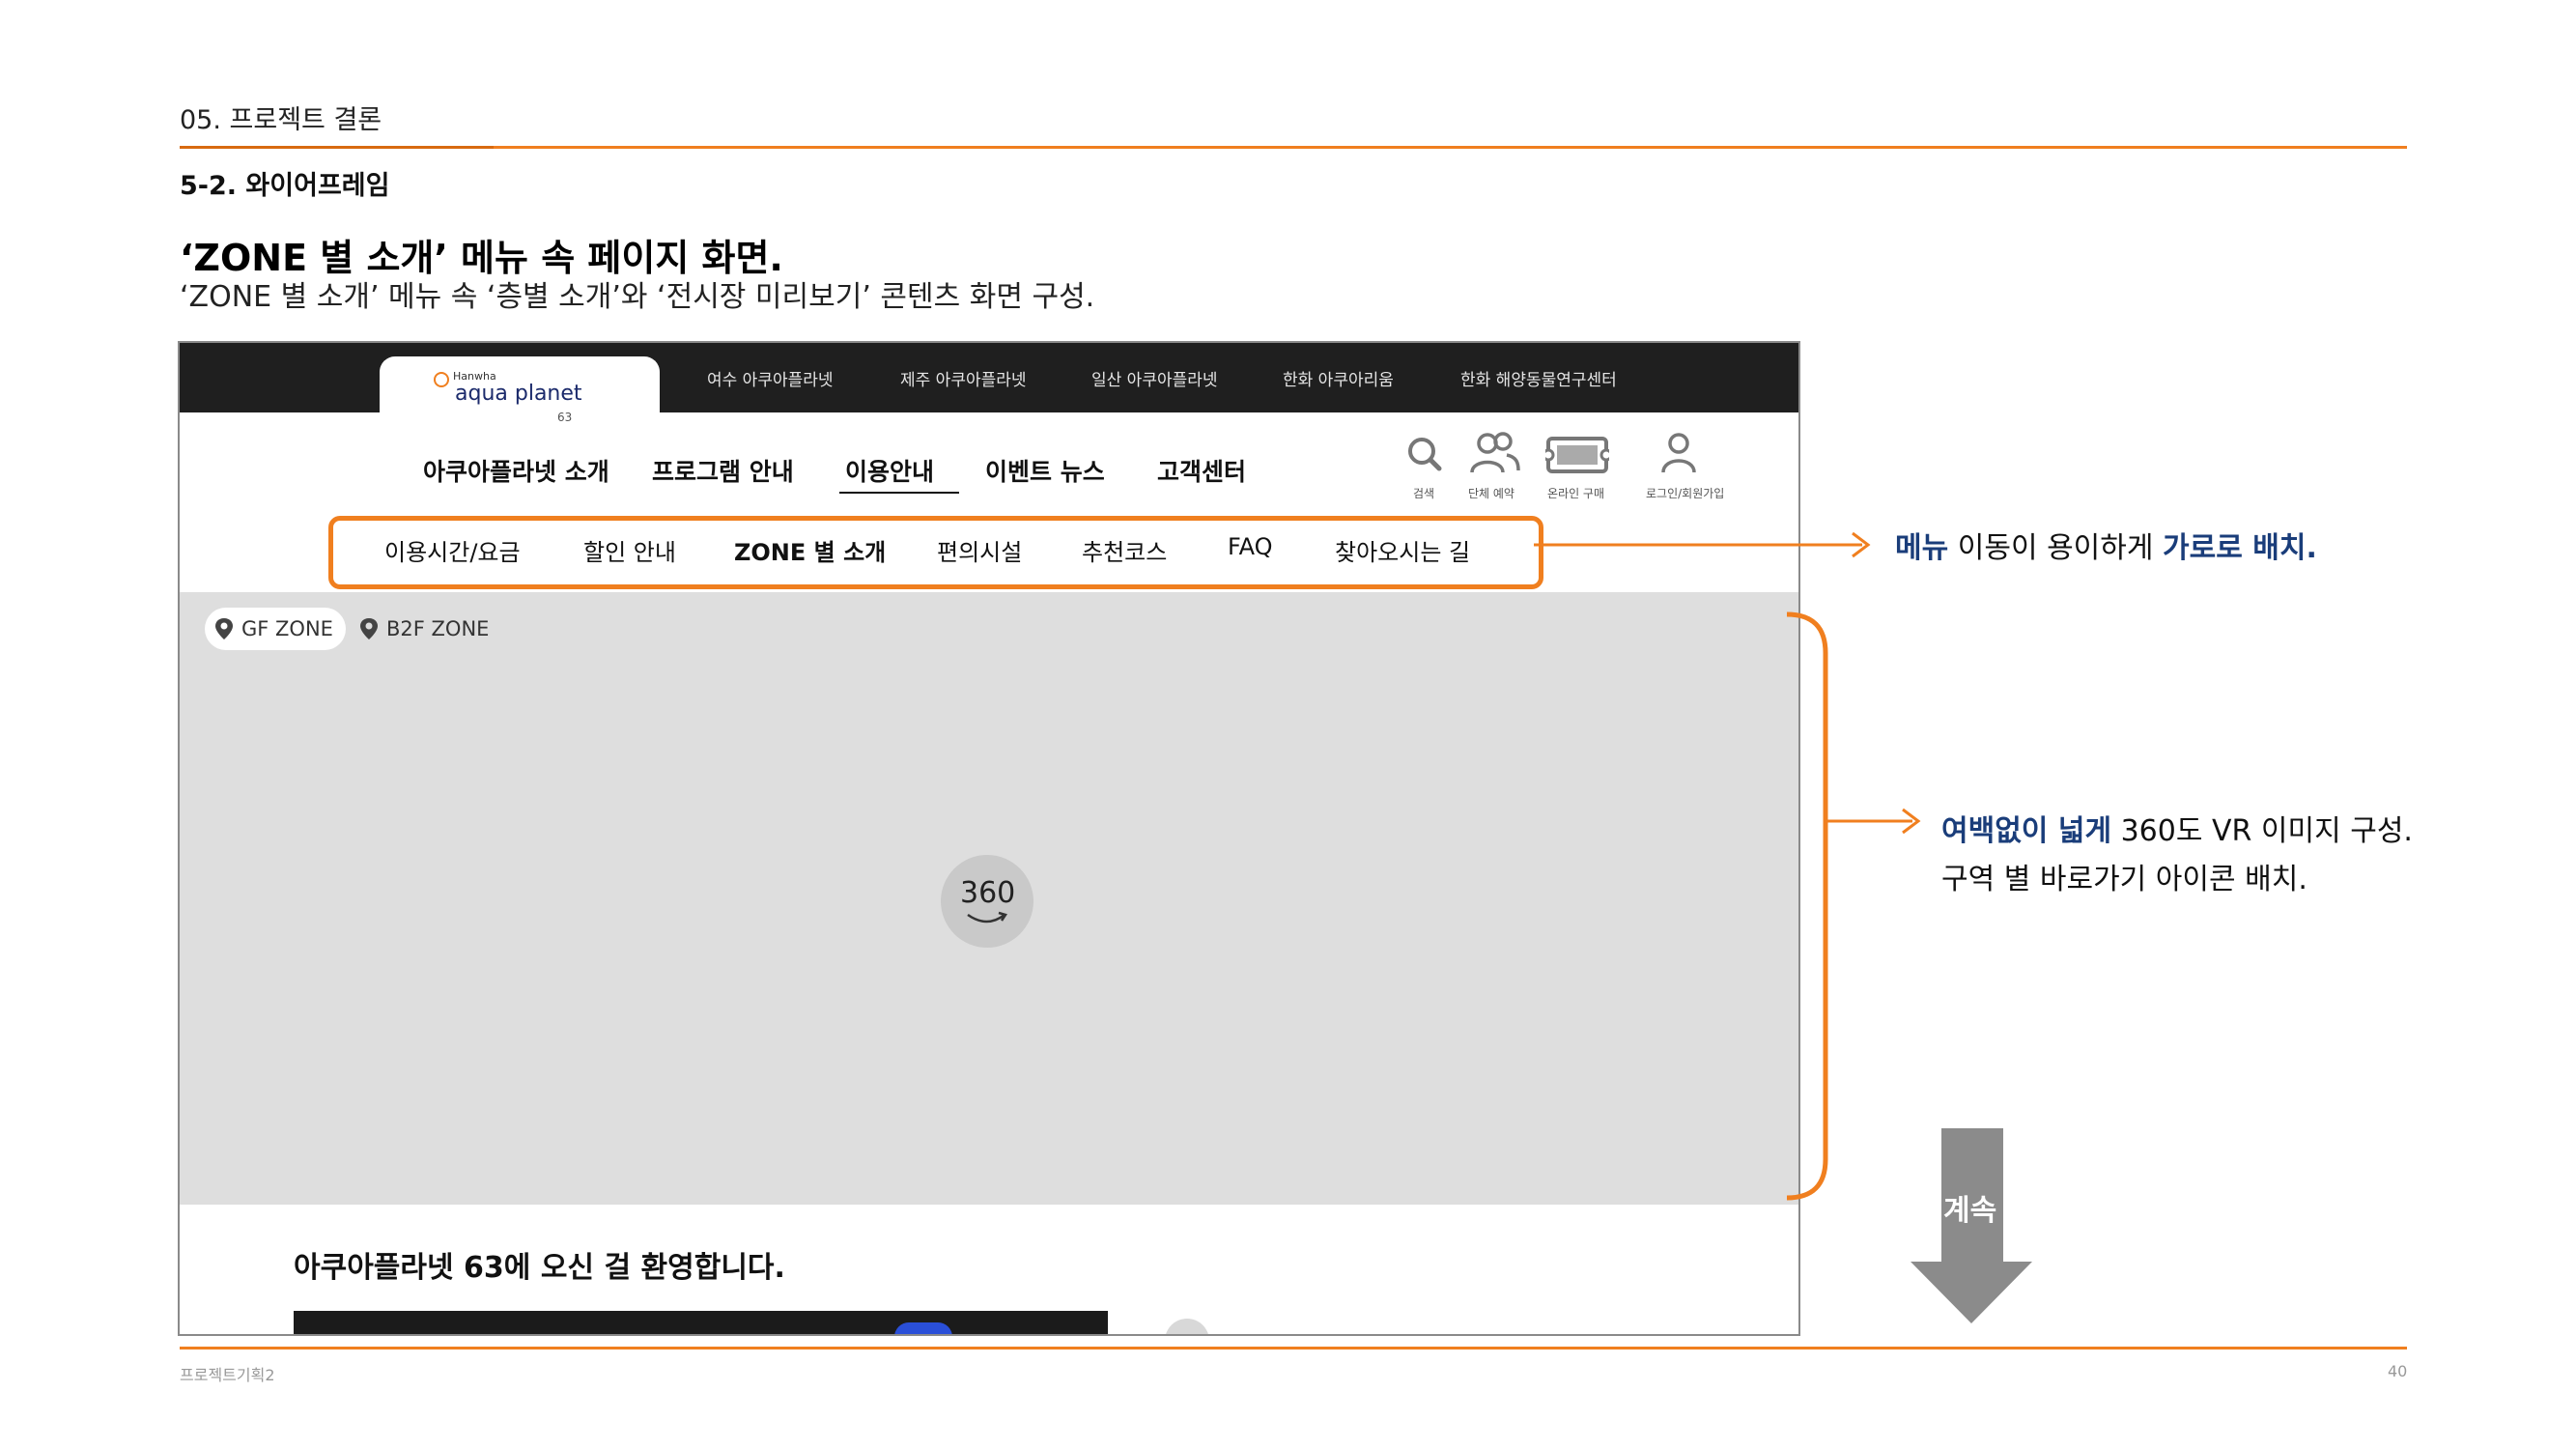 The height and width of the screenshot is (1449, 2576). I want to click on vr-annotation: 여백없이 넓게 360도 VR 이미지 구성. 구역 별 바로가기 아이콘 배치., so click(2177, 856).